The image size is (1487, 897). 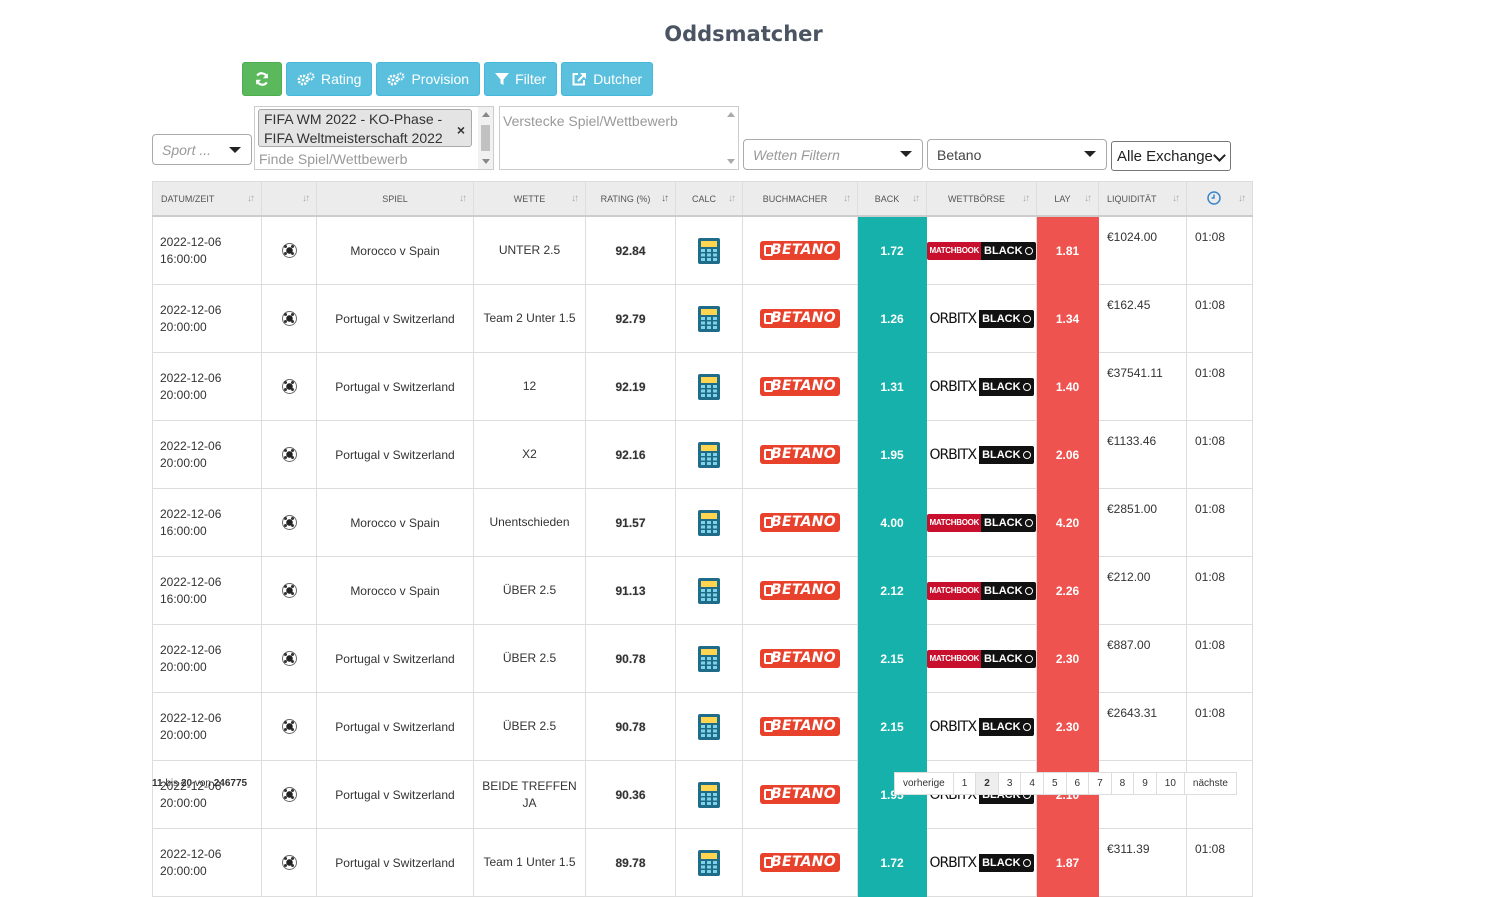 What do you see at coordinates (1054, 783) in the screenshot?
I see `pagination-page-5: 5` at bounding box center [1054, 783].